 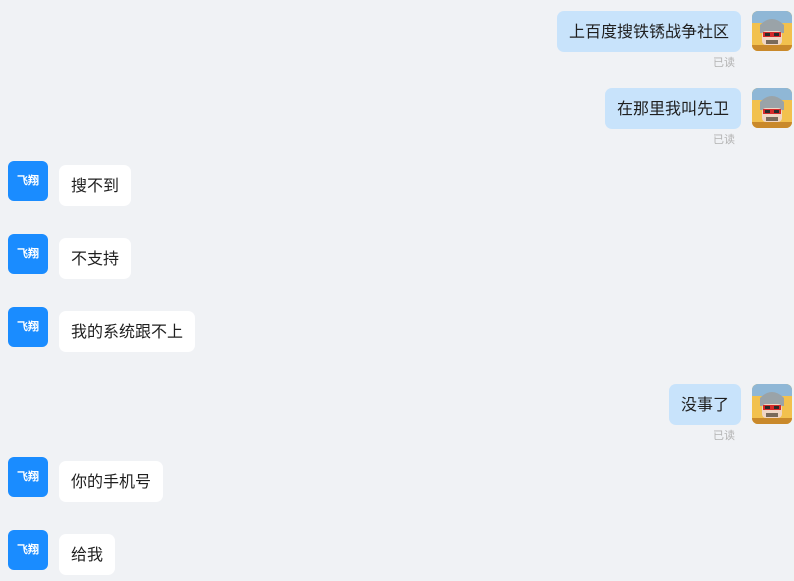 What do you see at coordinates (648, 31) in the screenshot?
I see `message-bubble-outgoing: 上百度搜铁锈战争社区` at bounding box center [648, 31].